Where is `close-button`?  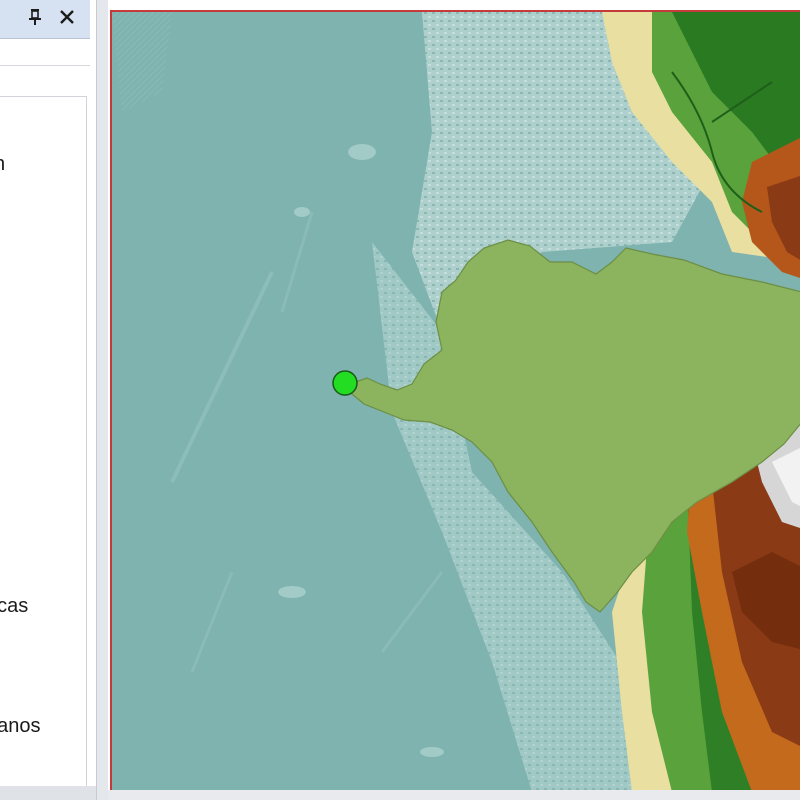 close-button is located at coordinates (67, 17).